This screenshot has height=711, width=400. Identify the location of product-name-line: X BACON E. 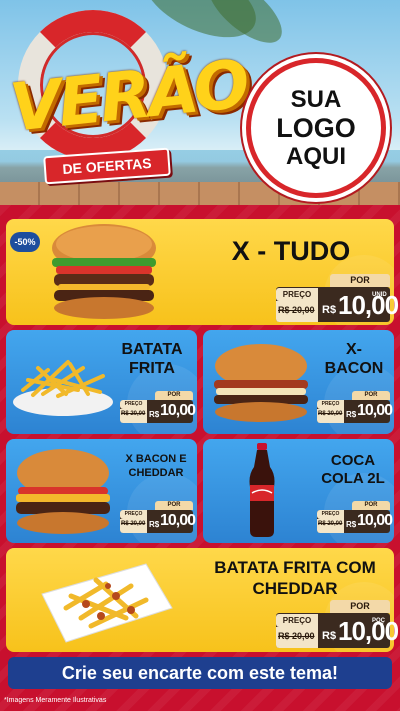
(156, 459).